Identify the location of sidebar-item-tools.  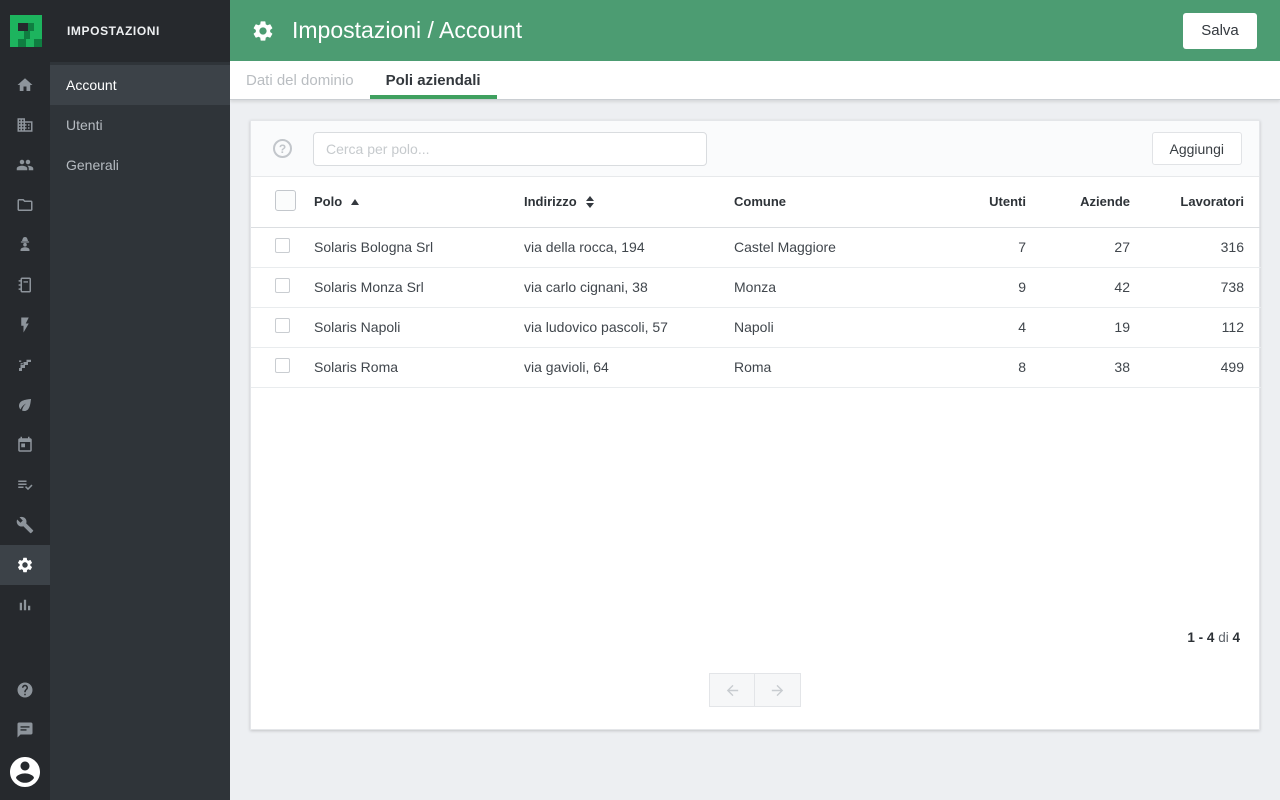
(25, 525).